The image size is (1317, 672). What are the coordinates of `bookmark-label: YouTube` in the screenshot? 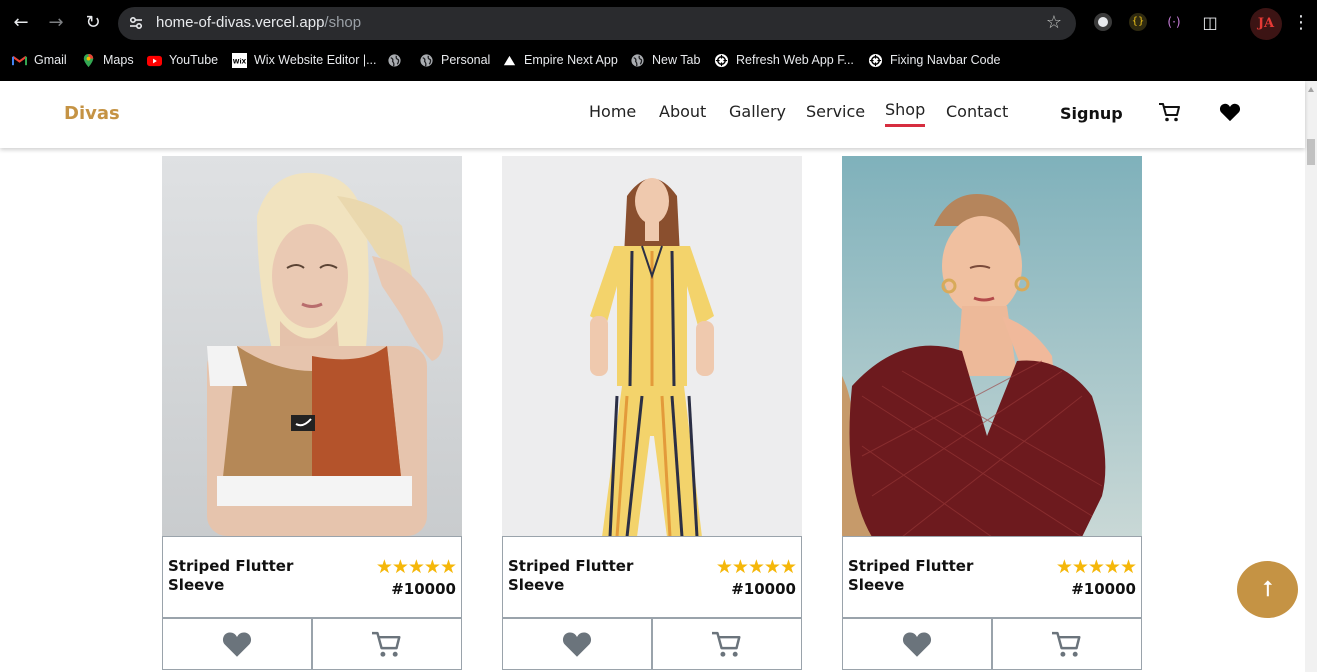 It's located at (194, 60).